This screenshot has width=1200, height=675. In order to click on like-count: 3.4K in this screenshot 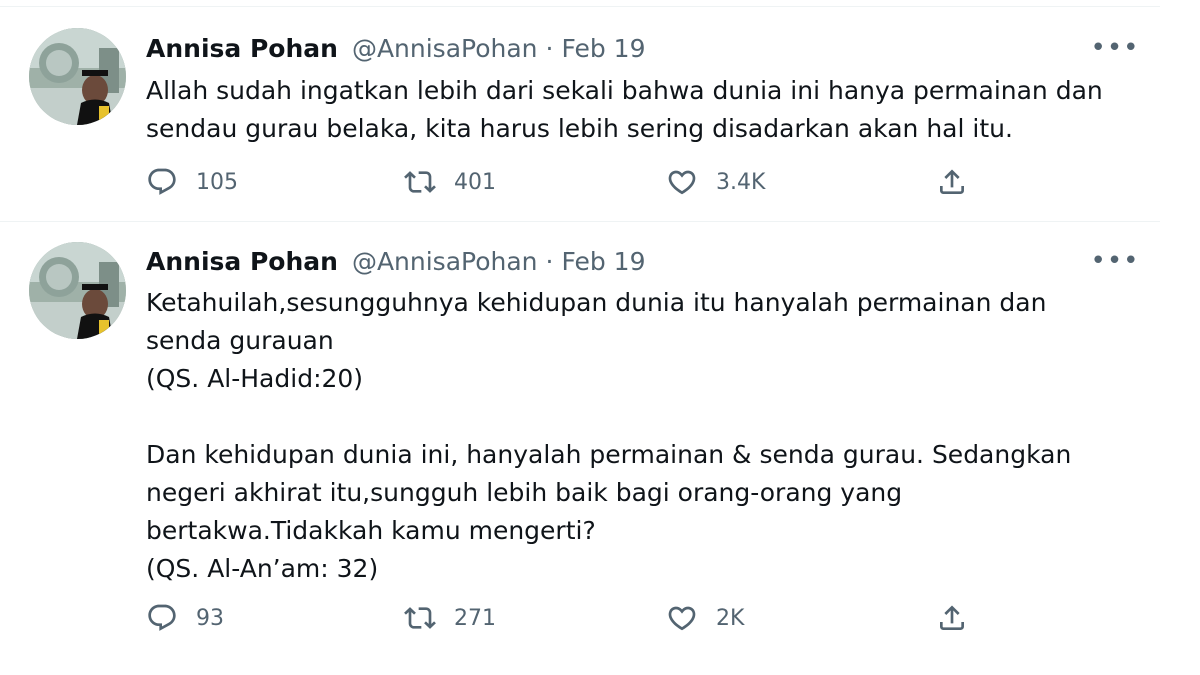, I will do `click(741, 182)`.